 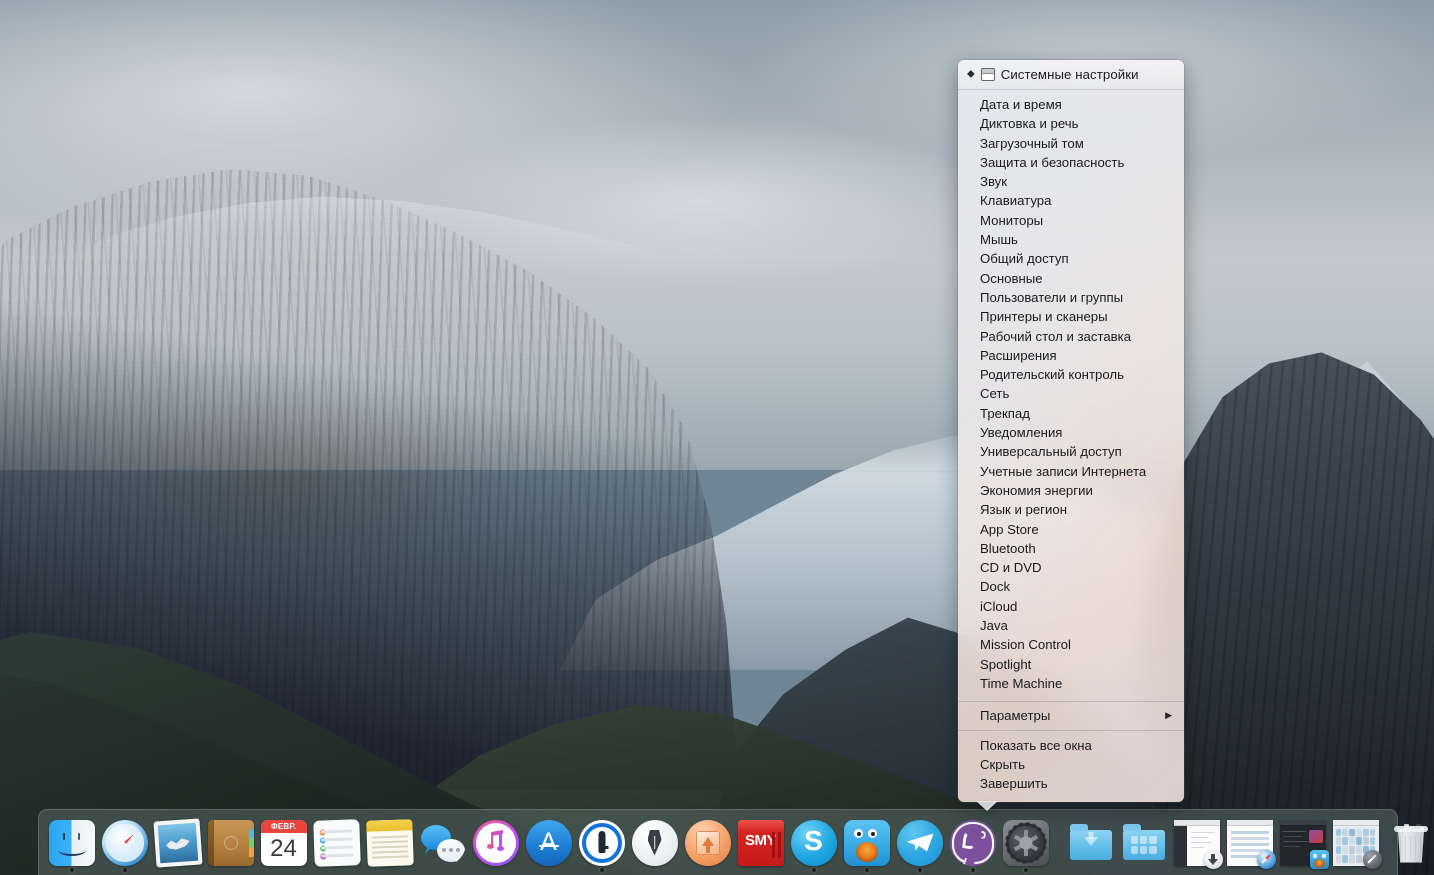 I want to click on mail-icon, so click(x=177, y=842).